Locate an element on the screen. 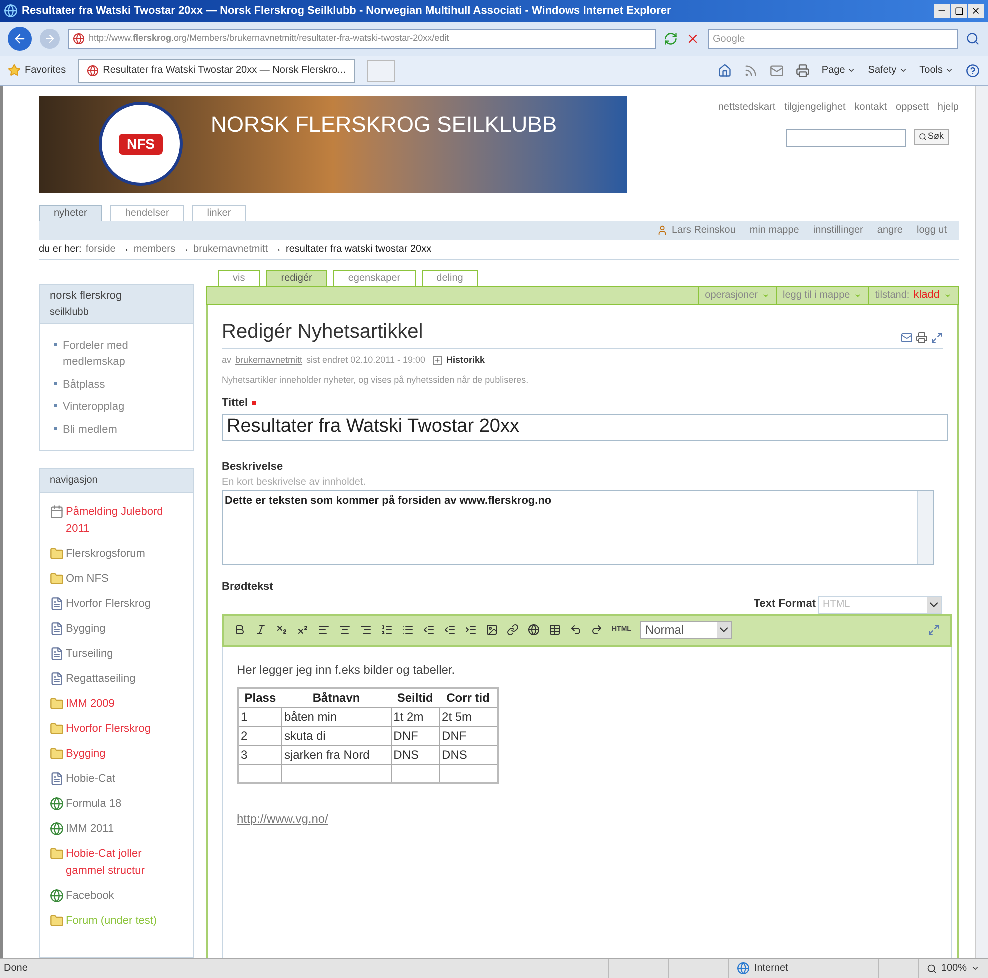 The width and height of the screenshot is (988, 978). site-link: nettstedskart is located at coordinates (747, 107).